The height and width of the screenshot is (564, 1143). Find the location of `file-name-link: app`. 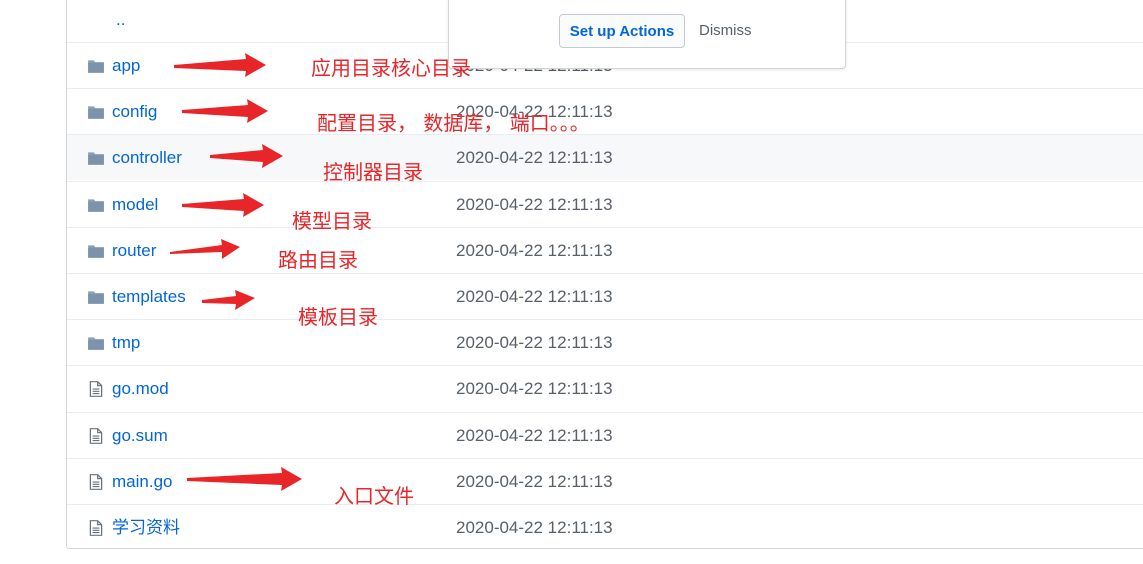

file-name-link: app is located at coordinates (126, 66).